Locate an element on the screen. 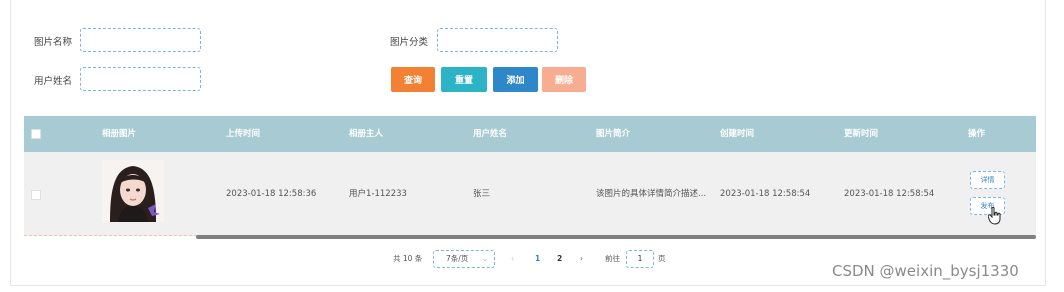 Image resolution: width=1064 pixels, height=292 pixels. next-page-button: › is located at coordinates (581, 259).